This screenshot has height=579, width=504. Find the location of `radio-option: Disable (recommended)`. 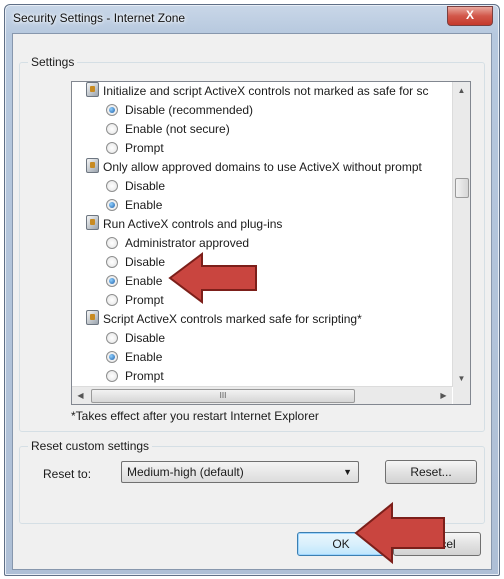

radio-option: Disable (recommended) is located at coordinates (179, 110).